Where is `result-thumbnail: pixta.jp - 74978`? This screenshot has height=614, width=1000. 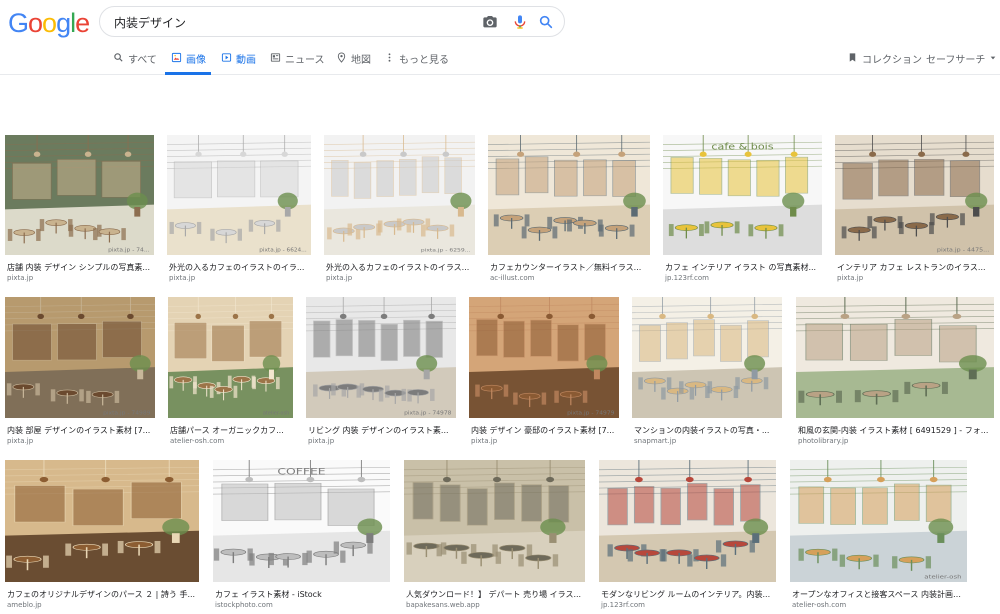 result-thumbnail: pixta.jp - 74978 is located at coordinates (381, 357).